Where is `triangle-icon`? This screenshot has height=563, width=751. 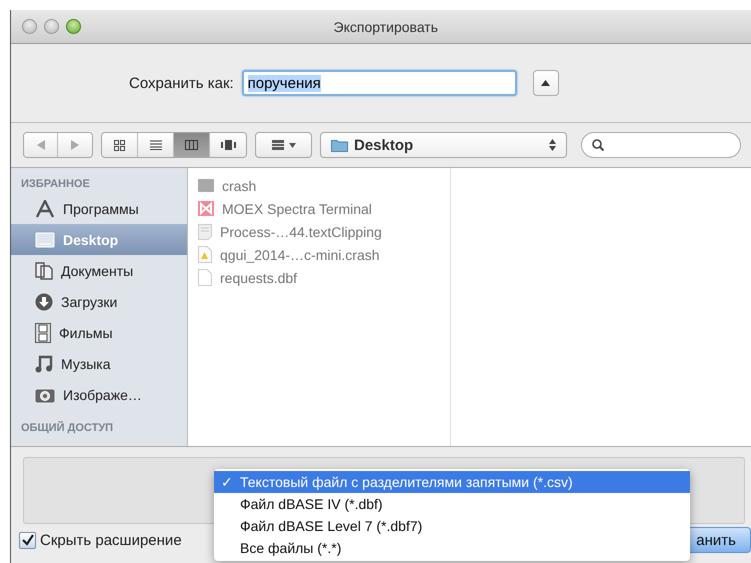
triangle-icon is located at coordinates (545, 83).